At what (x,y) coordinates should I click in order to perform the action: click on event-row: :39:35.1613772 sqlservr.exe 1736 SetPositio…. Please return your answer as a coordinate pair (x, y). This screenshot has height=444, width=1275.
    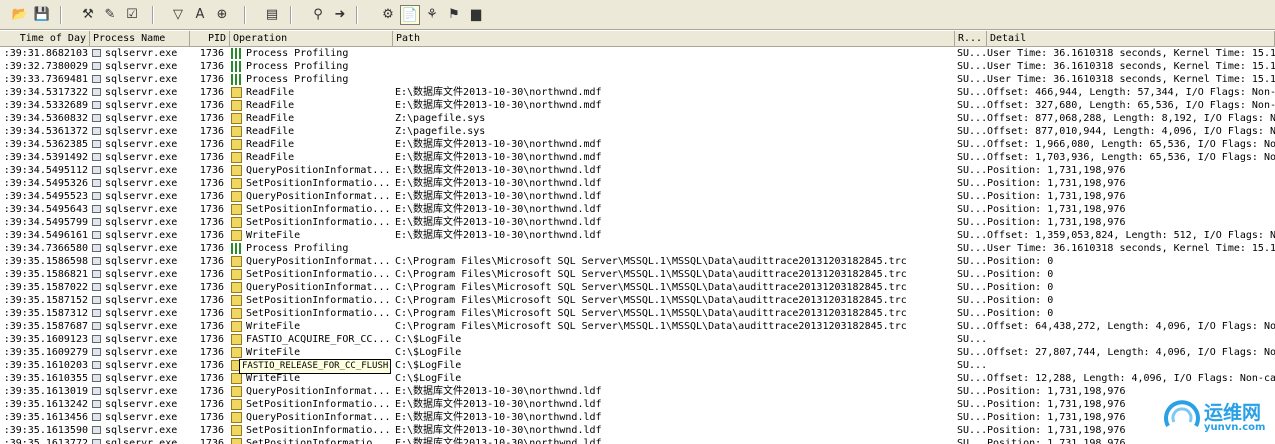
    Looking at the image, I should click on (637, 440).